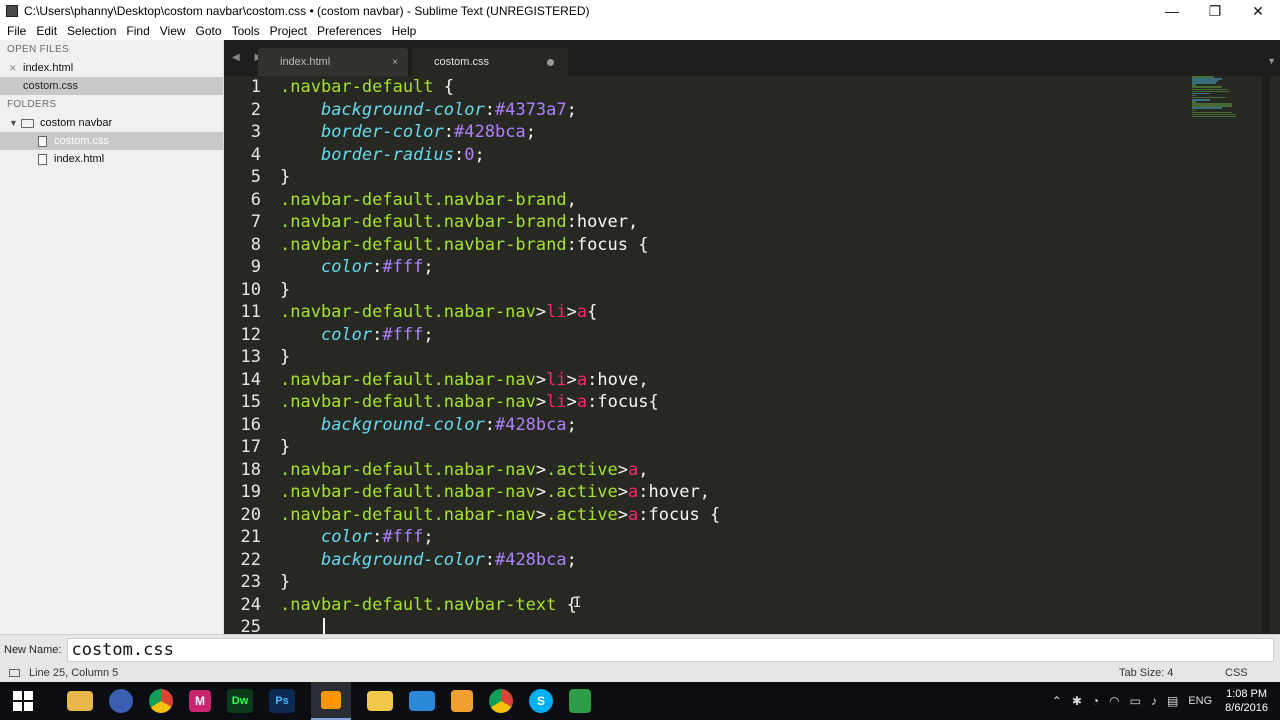 This screenshot has height=720, width=1280. I want to click on menu-find: Find, so click(137, 31).